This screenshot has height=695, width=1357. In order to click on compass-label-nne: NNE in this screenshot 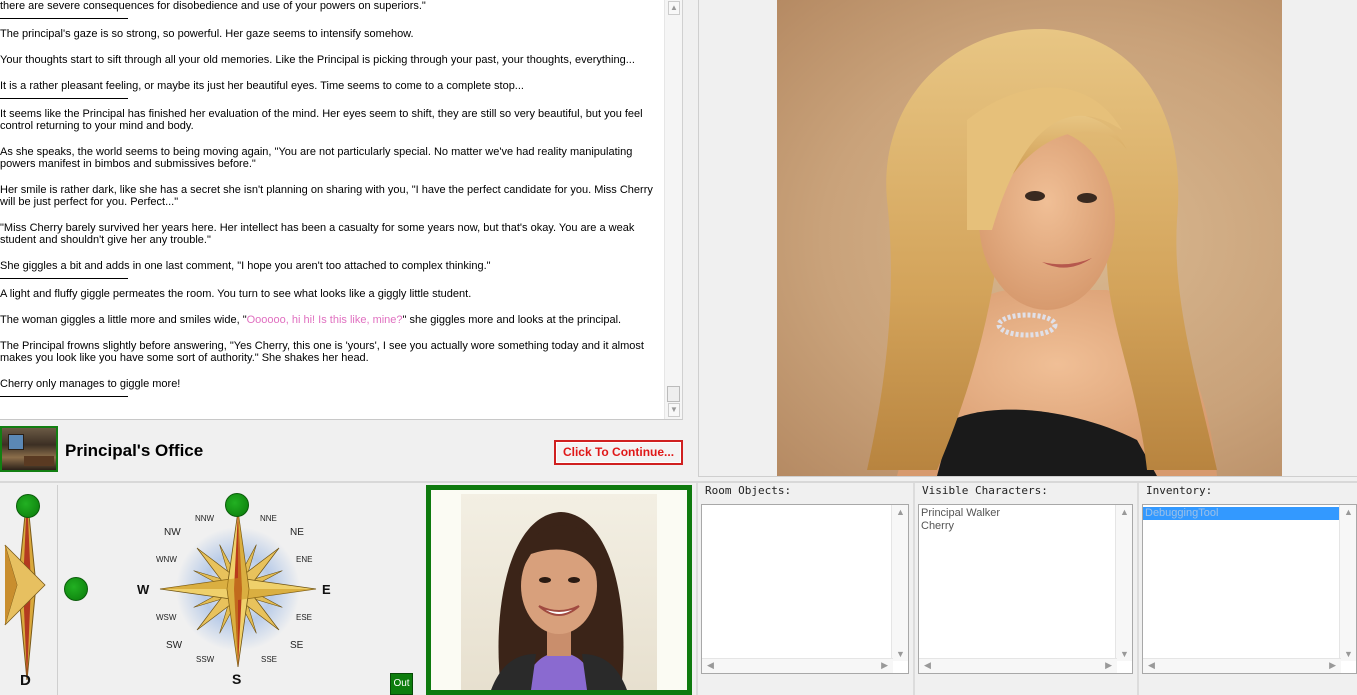, I will do `click(268, 518)`.